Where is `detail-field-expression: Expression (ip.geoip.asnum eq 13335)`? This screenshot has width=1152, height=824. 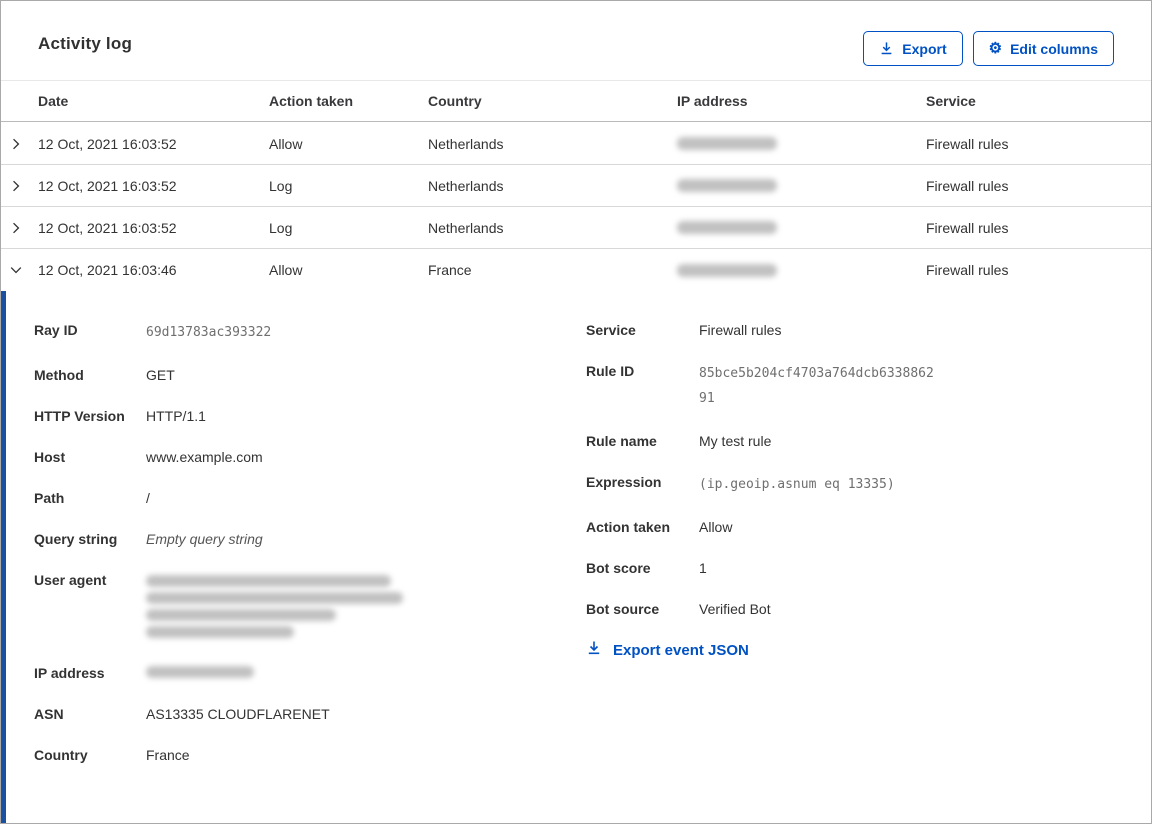 detail-field-expression: Expression (ip.geoip.asnum eq 13335) is located at coordinates (836, 484).